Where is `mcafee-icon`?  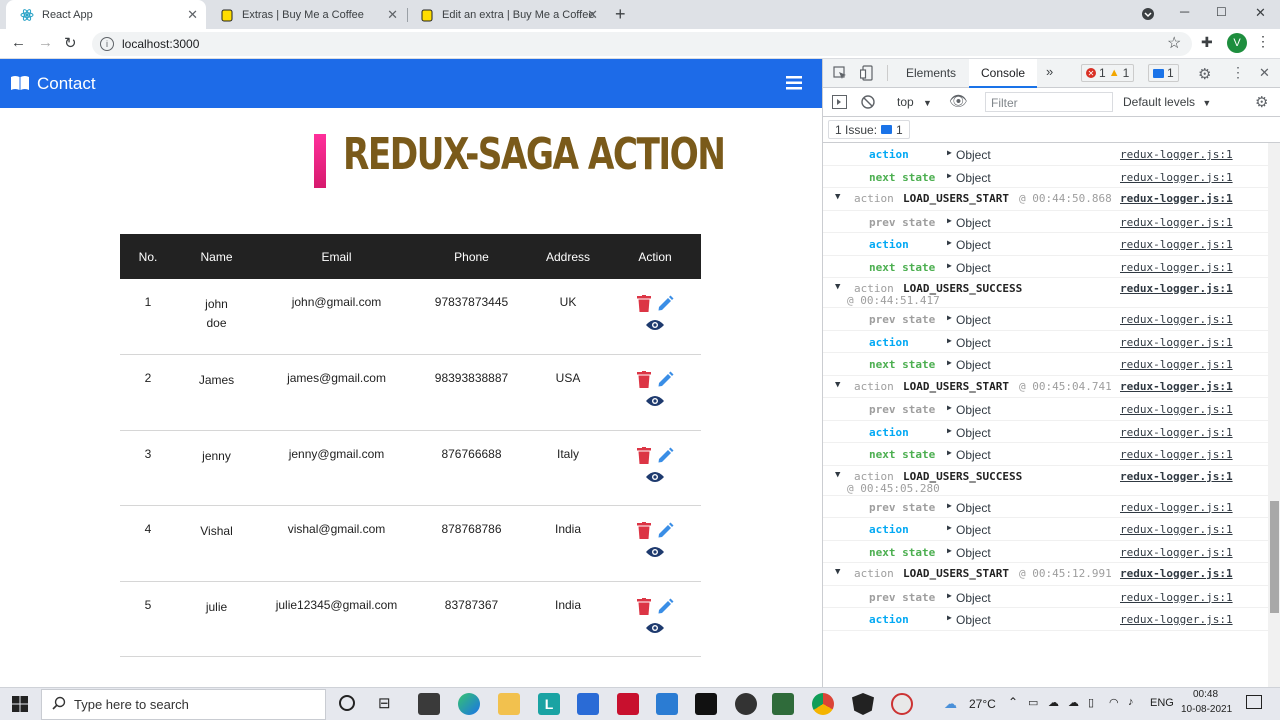
mcafee-icon is located at coordinates (628, 704).